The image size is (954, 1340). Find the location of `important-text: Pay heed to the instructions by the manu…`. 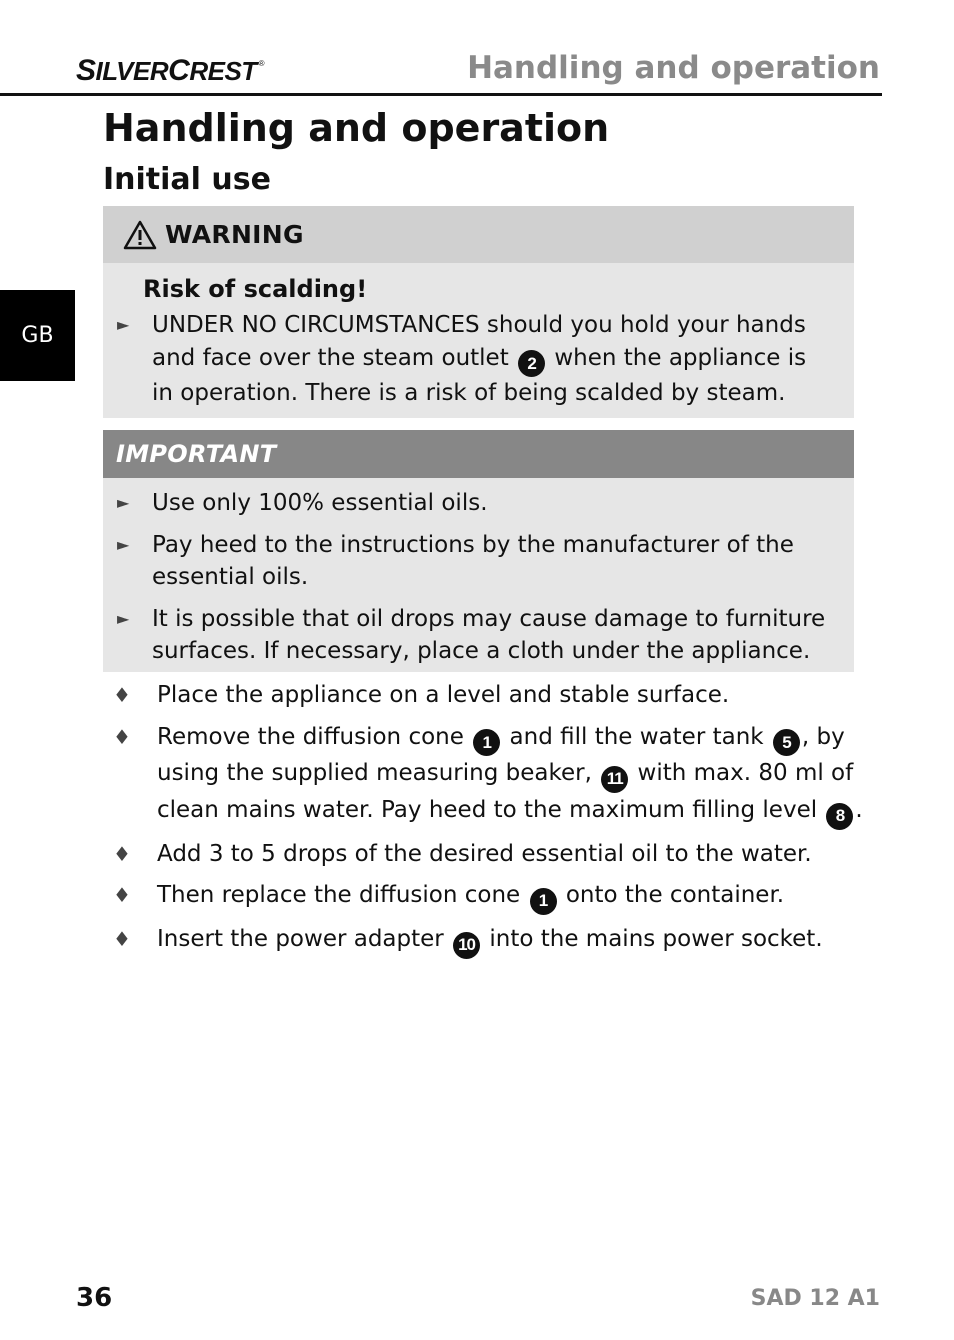

important-text: Pay heed to the instructions by the manu… is located at coordinates (473, 561).